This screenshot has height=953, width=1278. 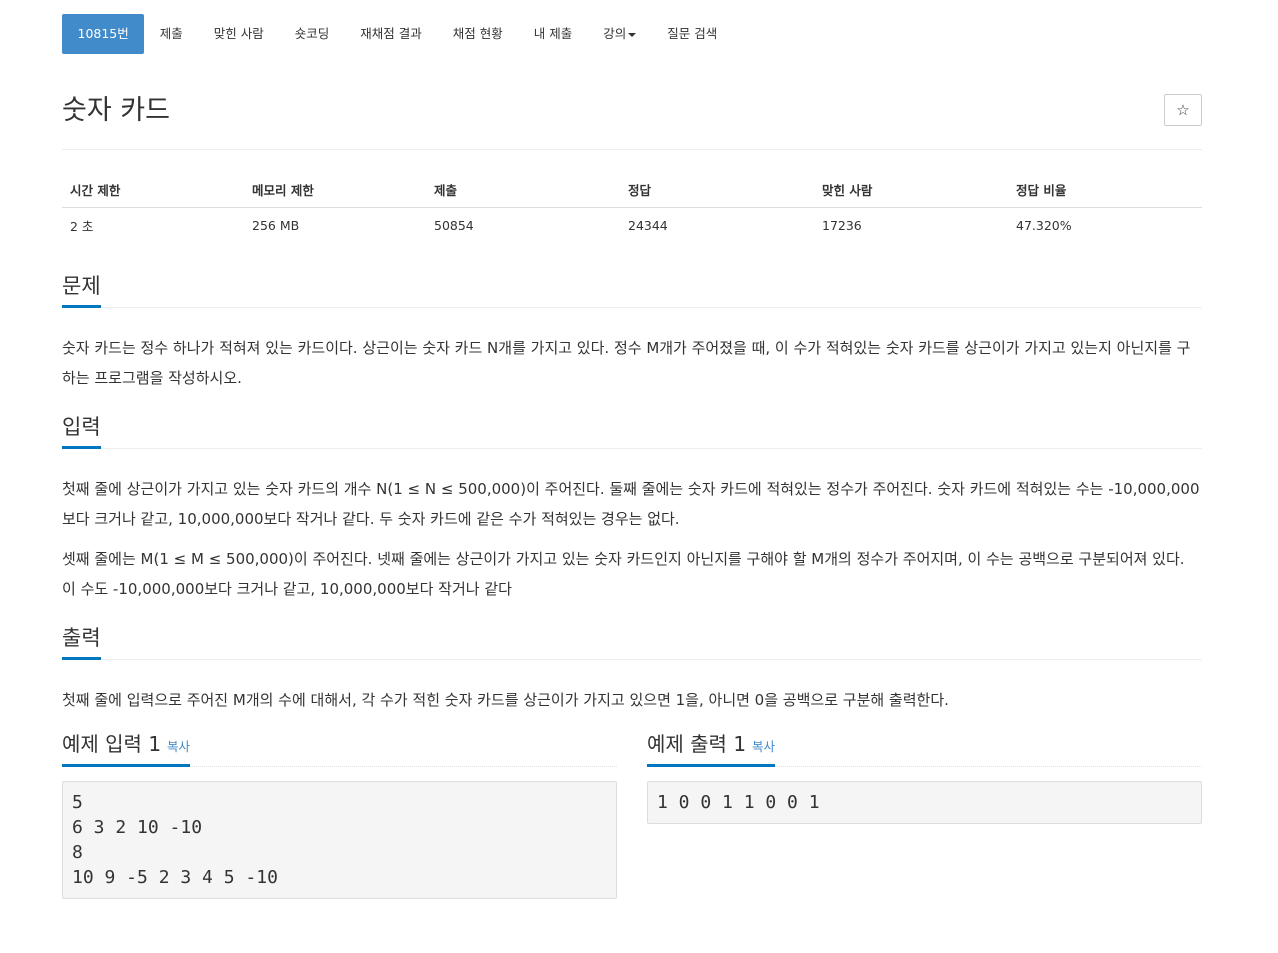 What do you see at coordinates (454, 225) in the screenshot?
I see `submissions-value: 50854` at bounding box center [454, 225].